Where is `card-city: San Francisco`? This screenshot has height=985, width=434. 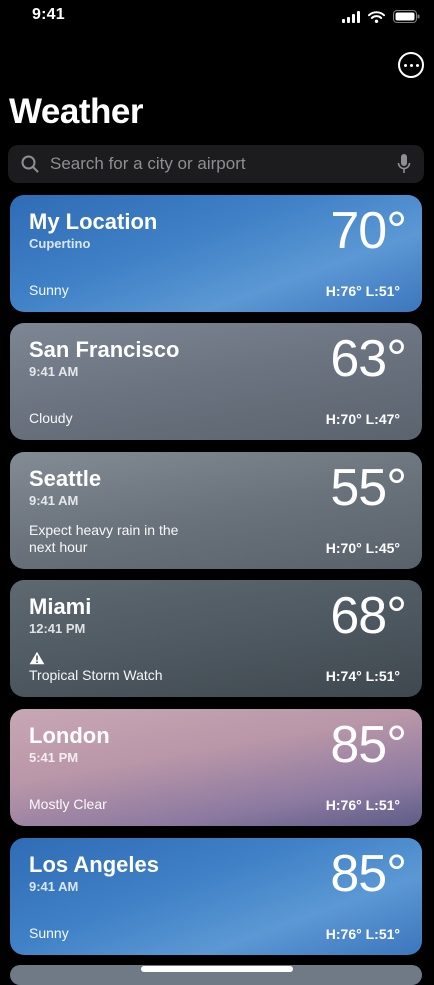
card-city: San Francisco is located at coordinates (104, 349).